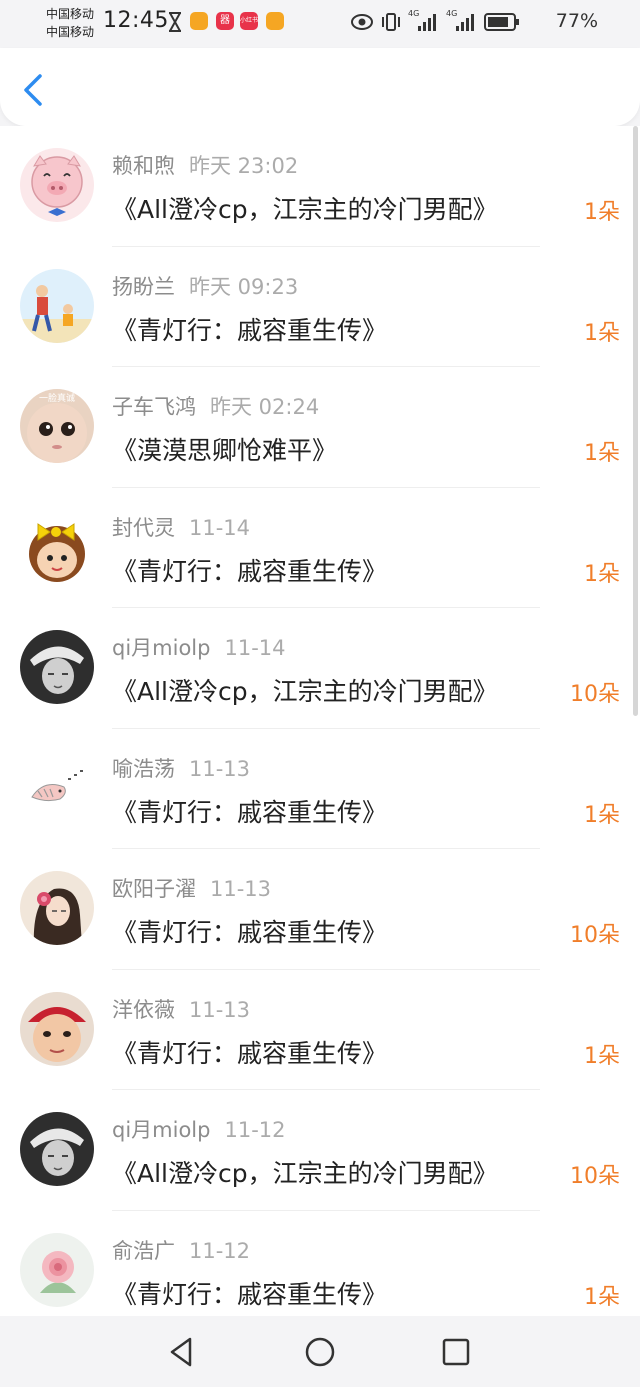 Image resolution: width=640 pixels, height=1387 pixels. What do you see at coordinates (143, 1251) in the screenshot?
I see `sender-name: 俞浩广` at bounding box center [143, 1251].